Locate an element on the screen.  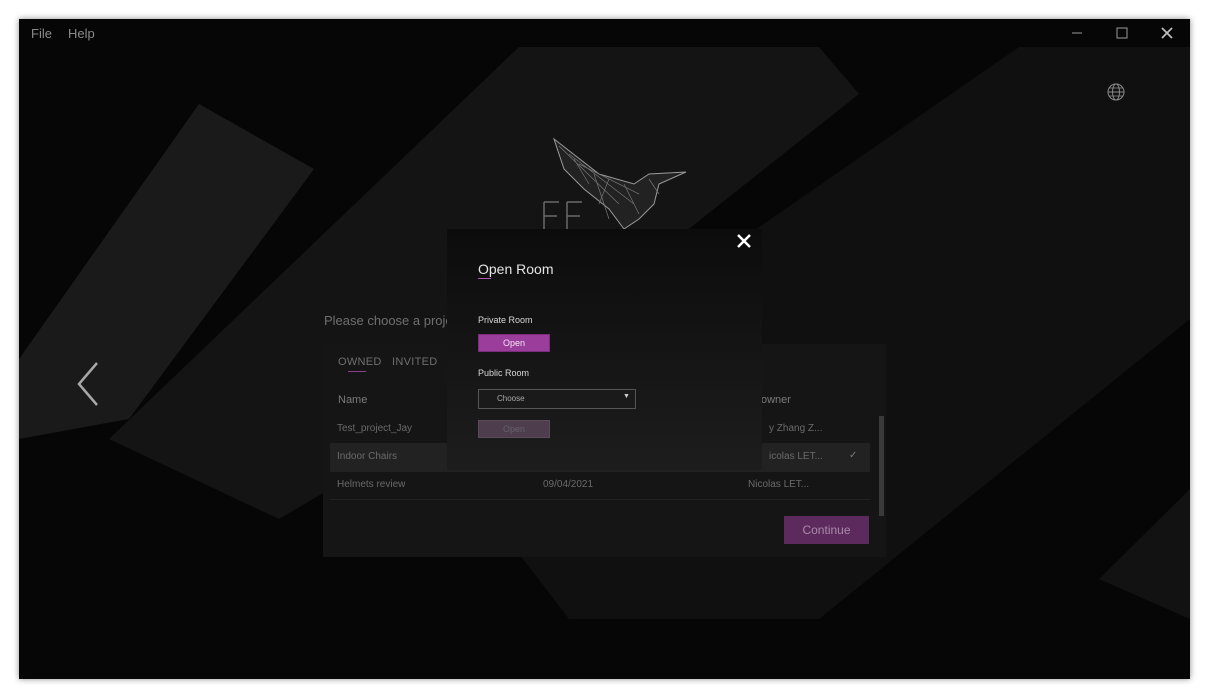
bird-logo-icon is located at coordinates (615, 185).